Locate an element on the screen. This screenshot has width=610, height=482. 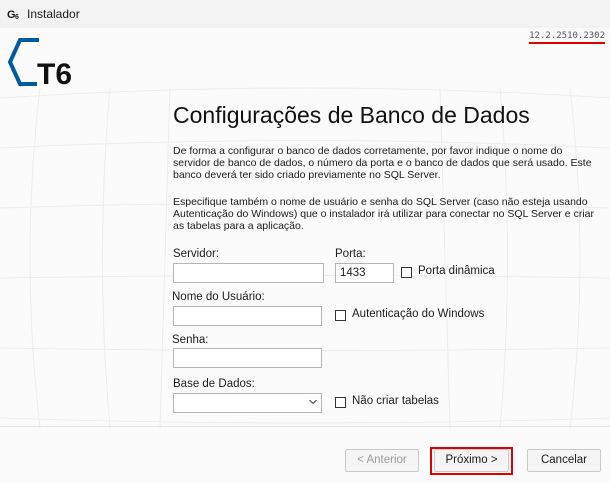
next-button: Próximo > is located at coordinates (471, 460).